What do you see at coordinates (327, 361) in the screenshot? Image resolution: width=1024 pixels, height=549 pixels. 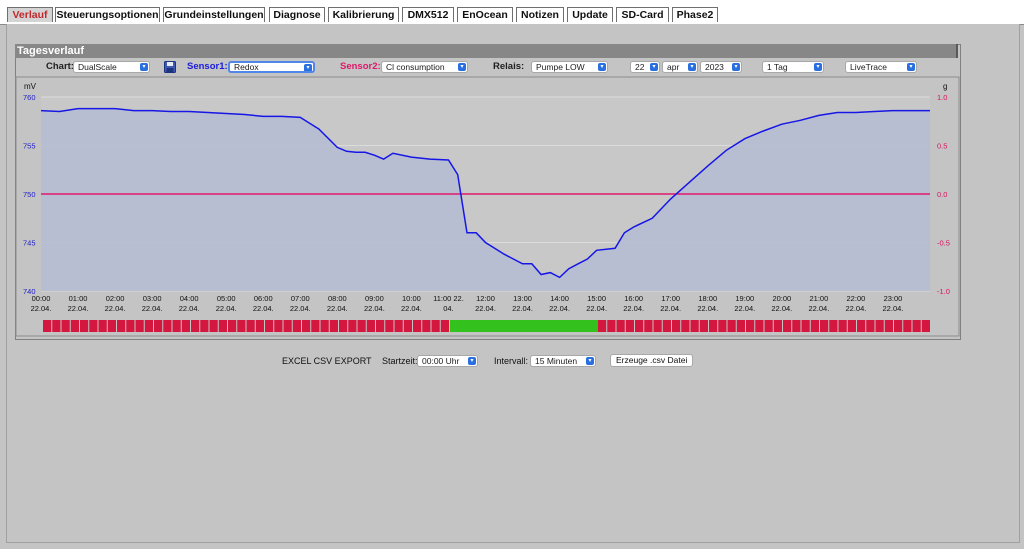 I see `export-label: EXCEL CSV EXPORT` at bounding box center [327, 361].